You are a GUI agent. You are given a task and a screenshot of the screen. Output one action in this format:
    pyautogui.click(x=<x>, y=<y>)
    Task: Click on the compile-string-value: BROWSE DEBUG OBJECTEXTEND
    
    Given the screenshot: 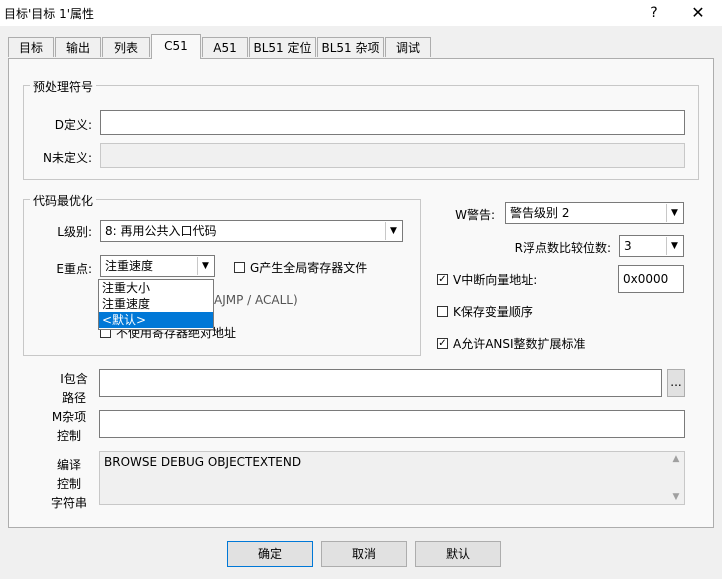 What is the action you would take?
    pyautogui.click(x=203, y=462)
    